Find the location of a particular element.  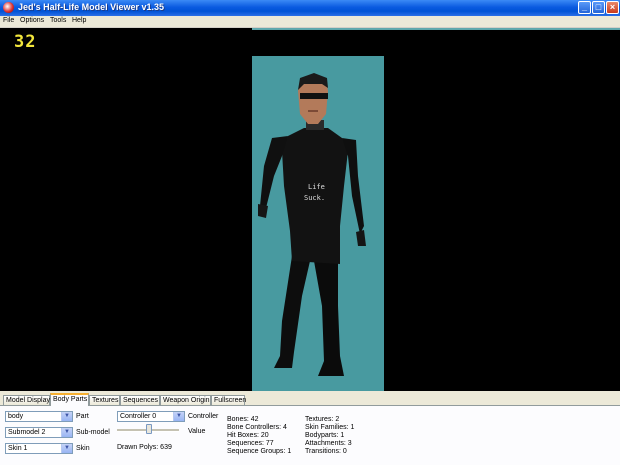

maximize-button: □ is located at coordinates (598, 7).